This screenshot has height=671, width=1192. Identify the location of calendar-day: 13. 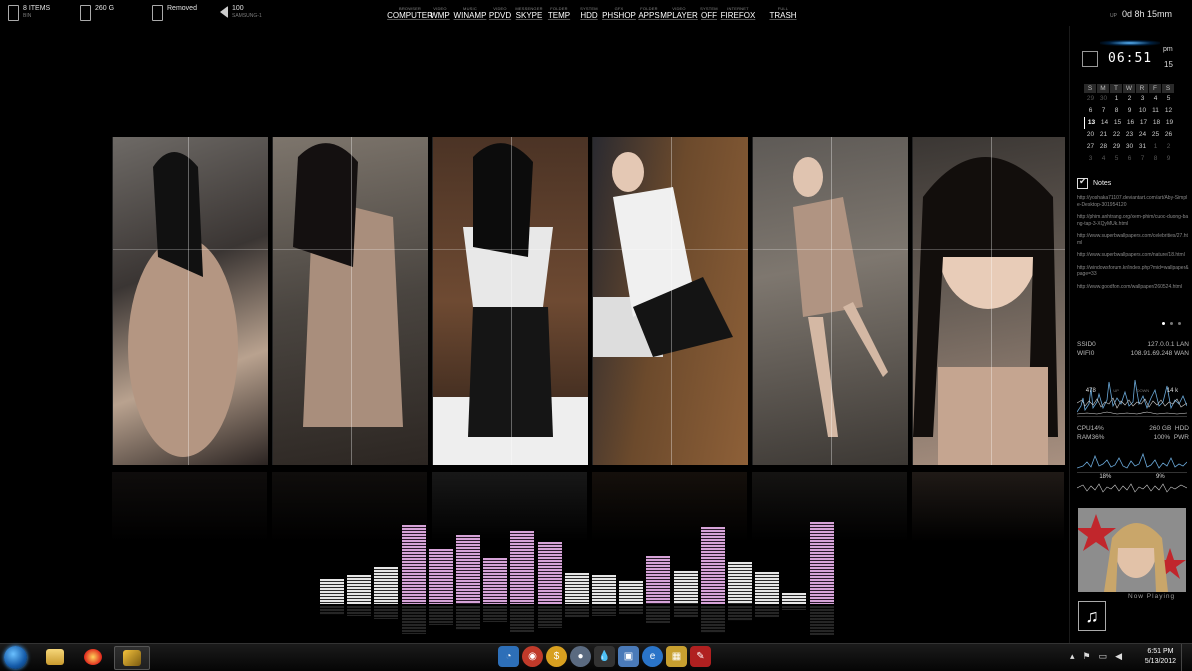
(1091, 123).